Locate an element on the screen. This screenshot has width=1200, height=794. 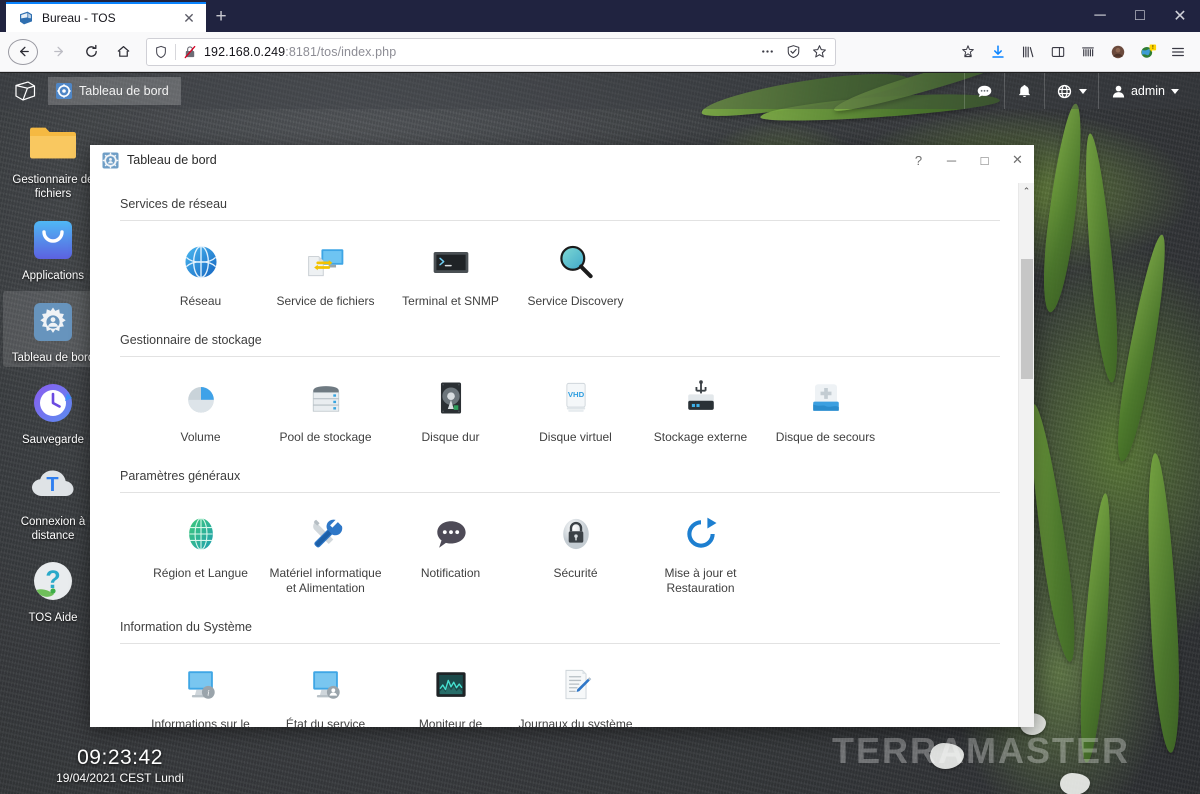
tile-moniteur-de-ressources: Moniteur de ressources is located at coordinates (450, 691).